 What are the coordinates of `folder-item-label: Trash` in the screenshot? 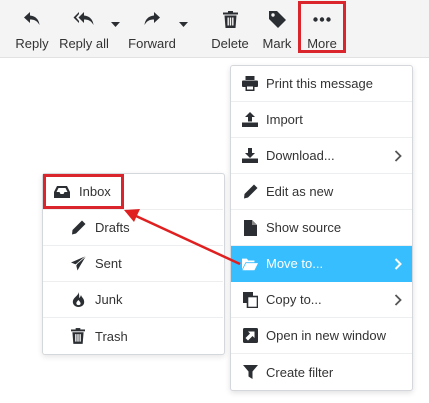 It's located at (111, 336).